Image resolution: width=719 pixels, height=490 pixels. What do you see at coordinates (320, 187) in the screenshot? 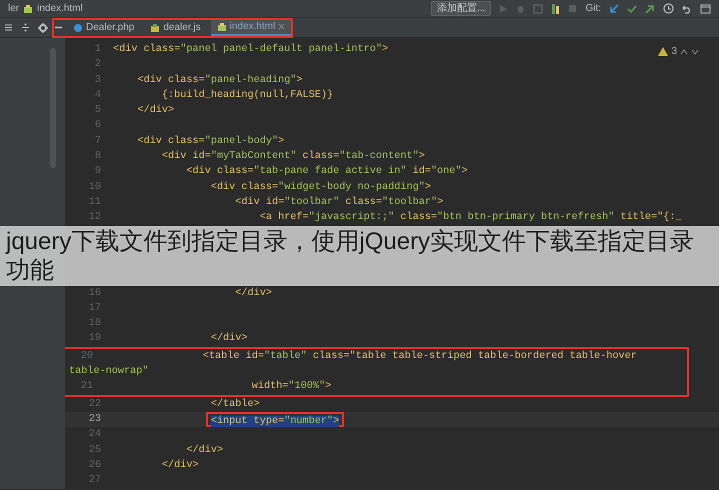
I see `code-line: <div class="widget-body no-padding">` at bounding box center [320, 187].